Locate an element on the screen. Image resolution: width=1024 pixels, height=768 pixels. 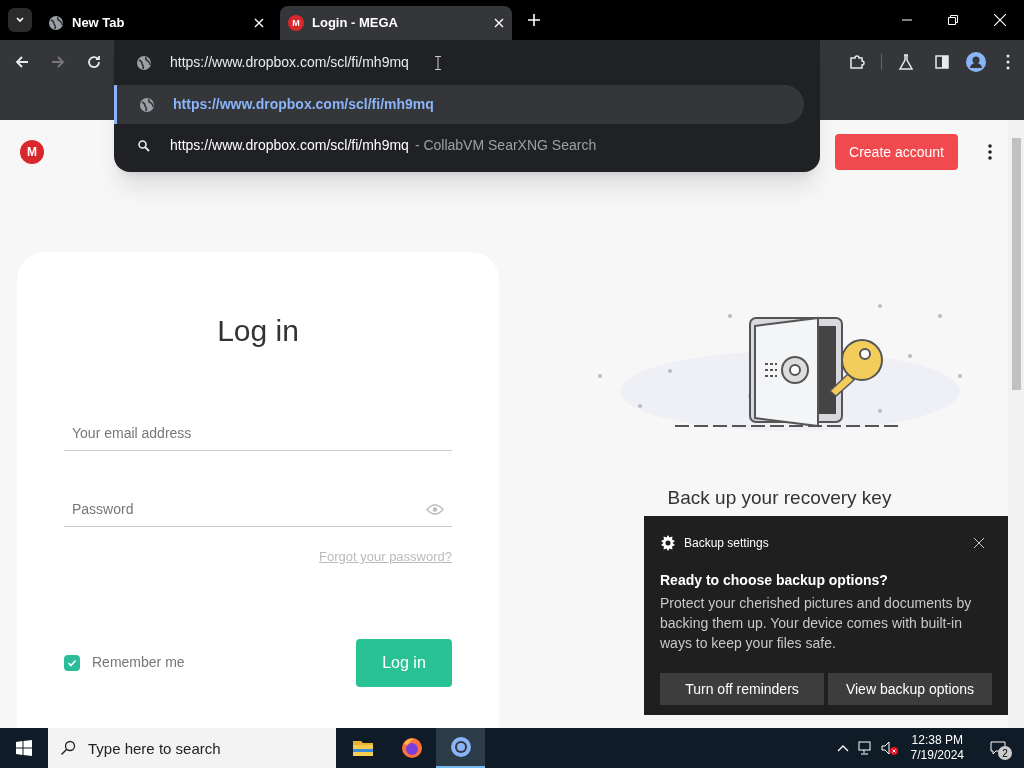
new-tab-icon is located at coordinates (534, 20).